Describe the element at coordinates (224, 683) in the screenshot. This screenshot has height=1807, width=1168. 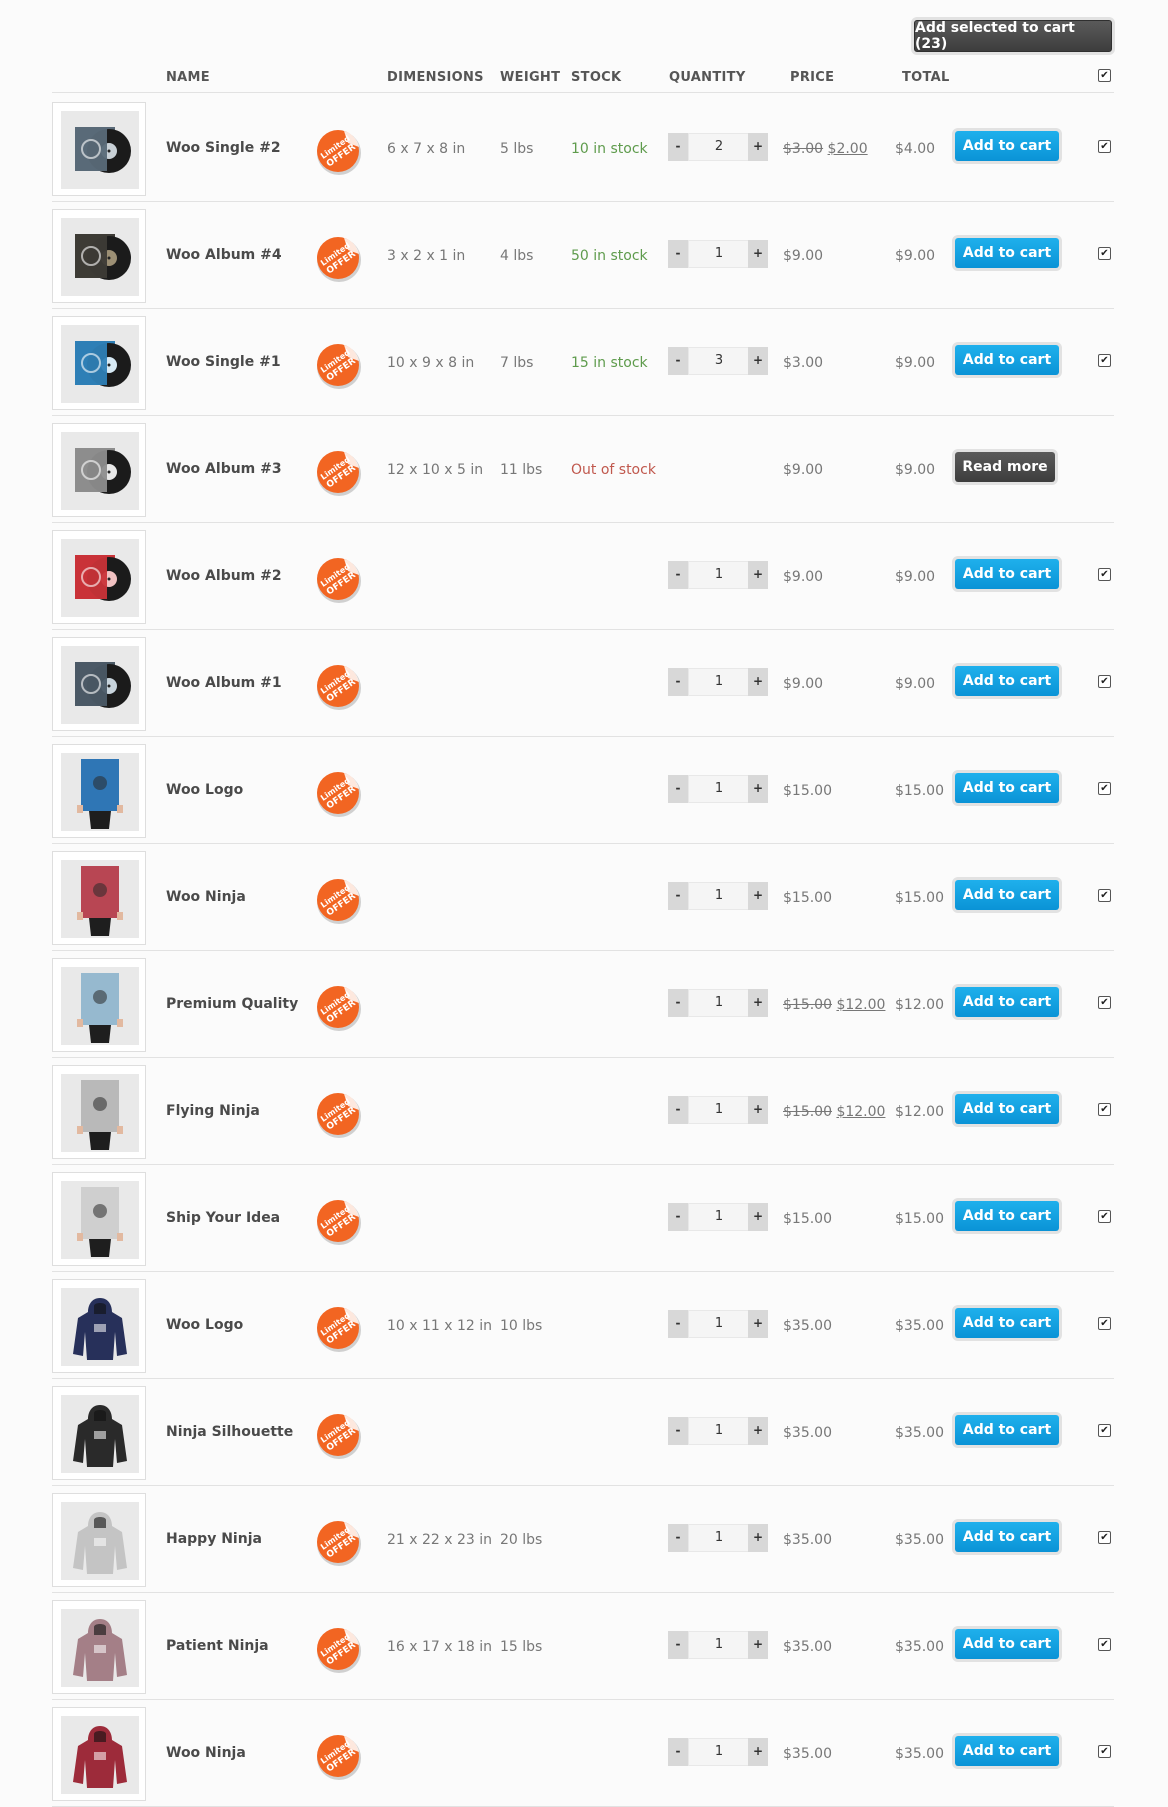
I see `product-name-link: Woo Album #1` at that location.